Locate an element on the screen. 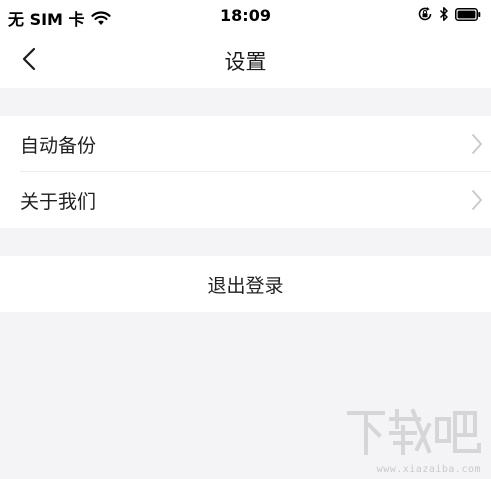  page-title: 设置 is located at coordinates (245, 62).